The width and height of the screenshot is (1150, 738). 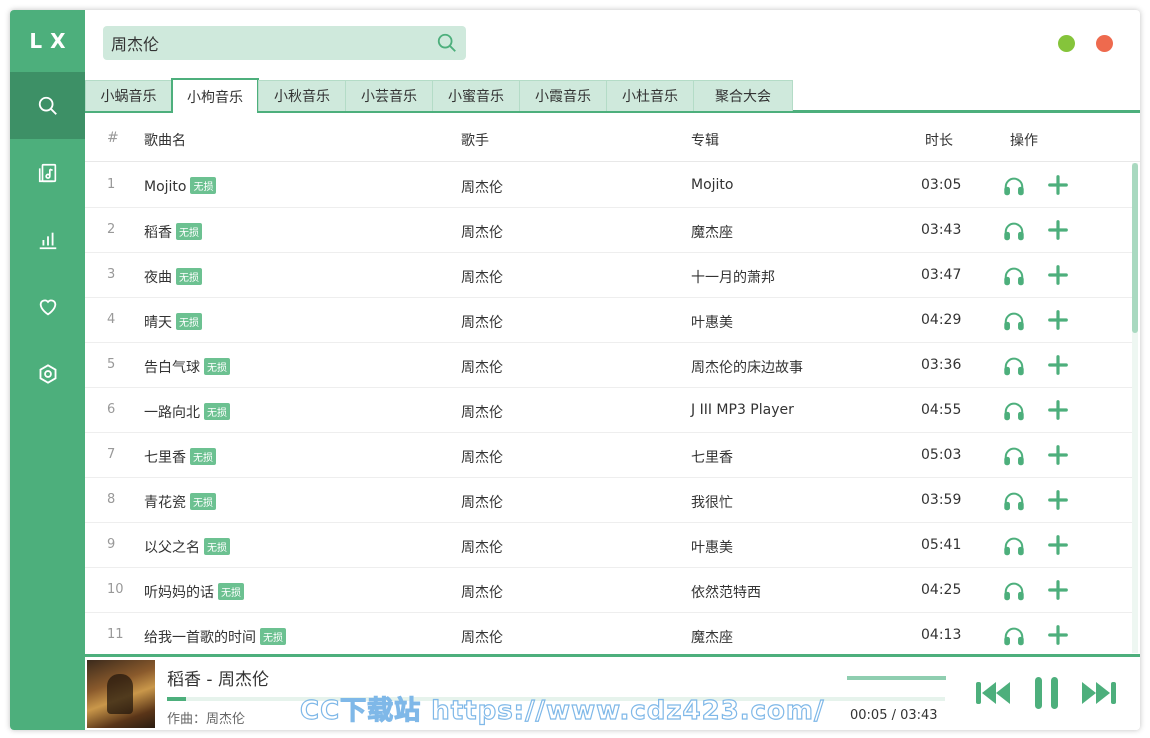 I want to click on song-album: 我很忙, so click(x=712, y=502).